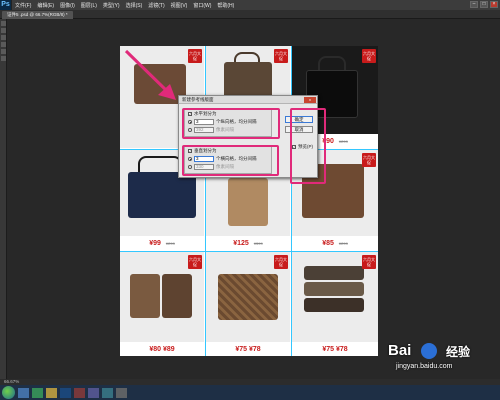 The width and height of the screenshot is (500, 400). What do you see at coordinates (429, 351) in the screenshot?
I see `baidu-paw-icon` at bounding box center [429, 351].